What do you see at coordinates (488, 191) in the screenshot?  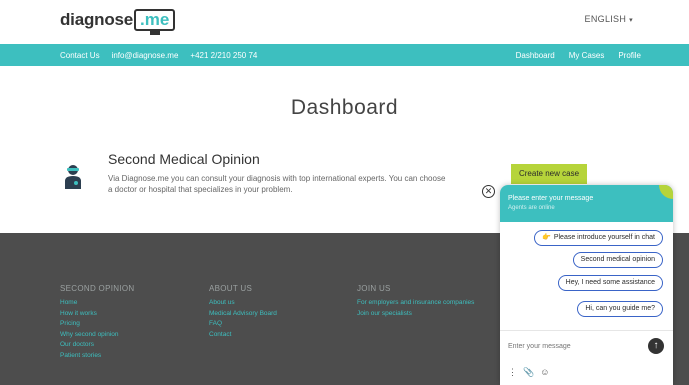 I see `chat-close-icon: ✕` at bounding box center [488, 191].